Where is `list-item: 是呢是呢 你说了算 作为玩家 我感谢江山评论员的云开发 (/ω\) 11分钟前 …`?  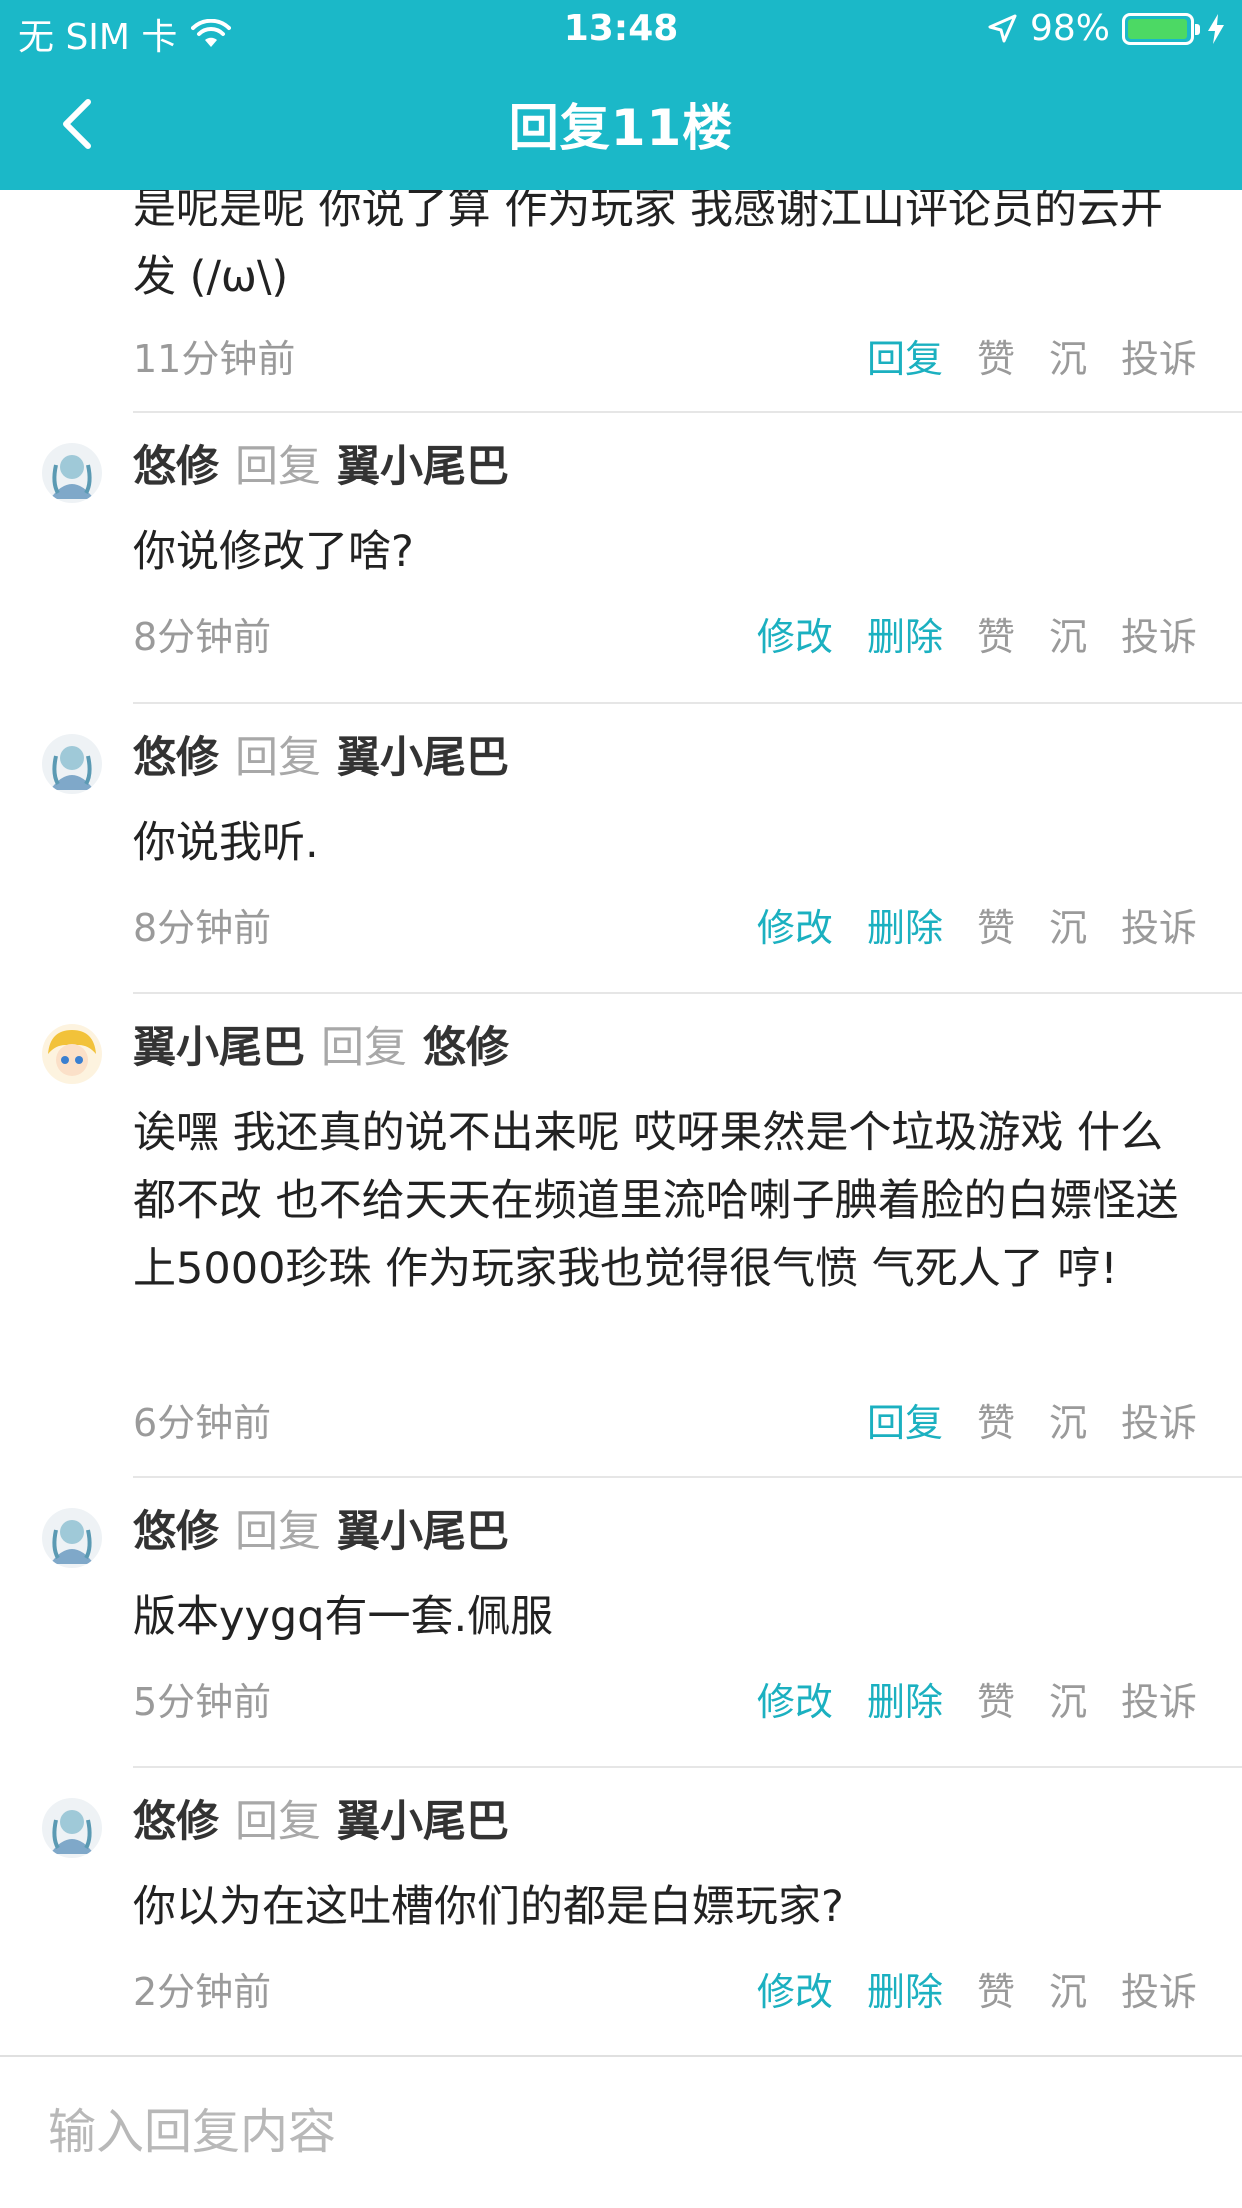
list-item: 是呢是呢 你说了算 作为玩家 我感谢江山评论员的云开发 (/ω\) 11分钟前 … is located at coordinates (621, 300).